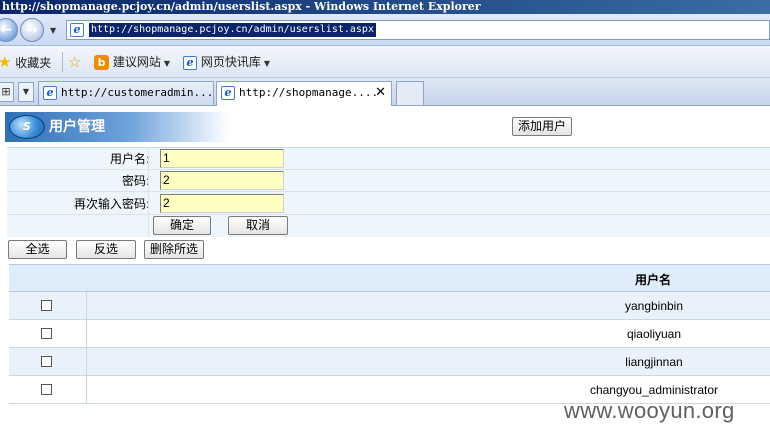 This screenshot has width=770, height=440. What do you see at coordinates (654, 390) in the screenshot?
I see `username-cell: changyou_administrator` at bounding box center [654, 390].